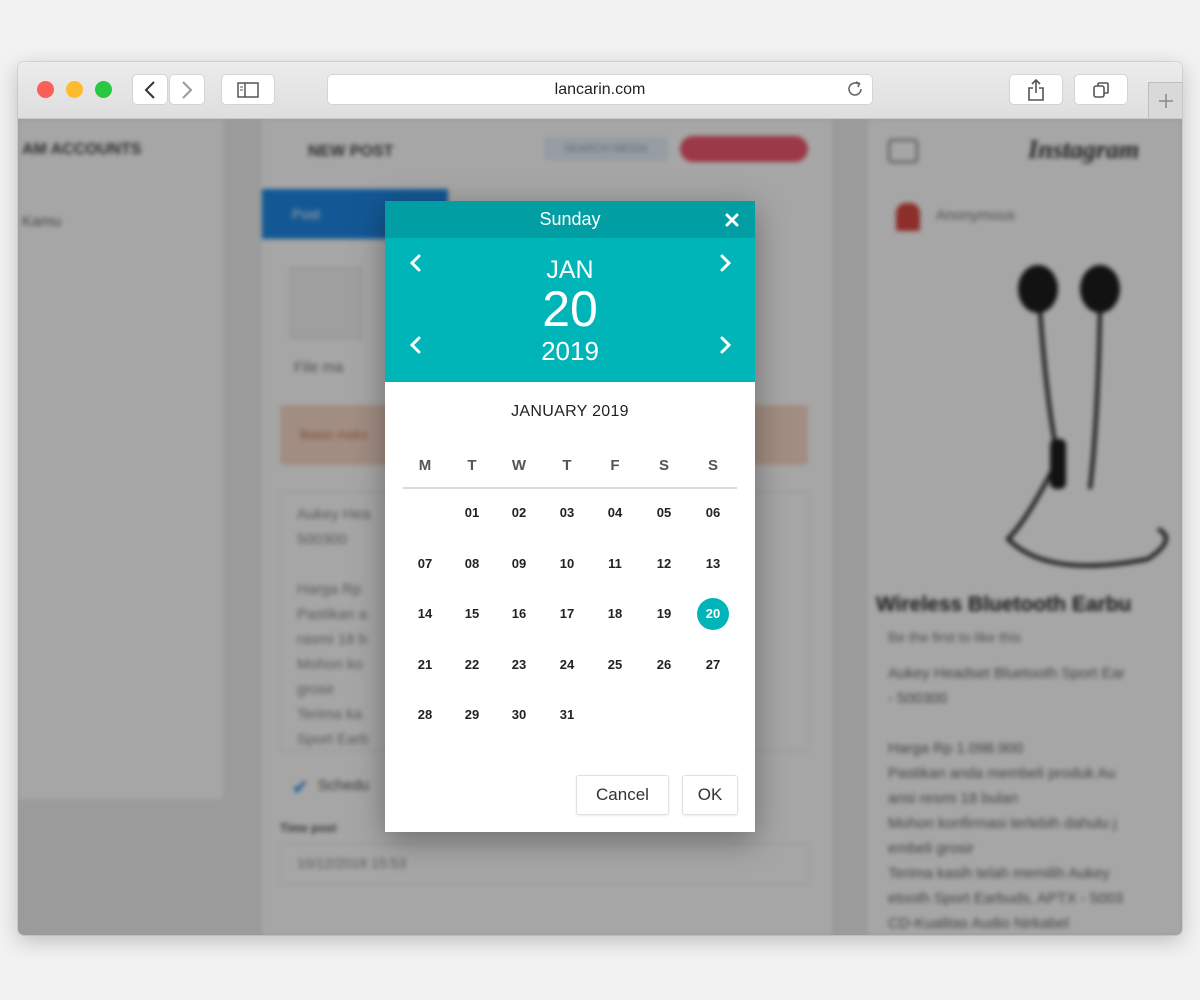 Image resolution: width=1200 pixels, height=1000 pixels. I want to click on reload-icon, so click(855, 89).